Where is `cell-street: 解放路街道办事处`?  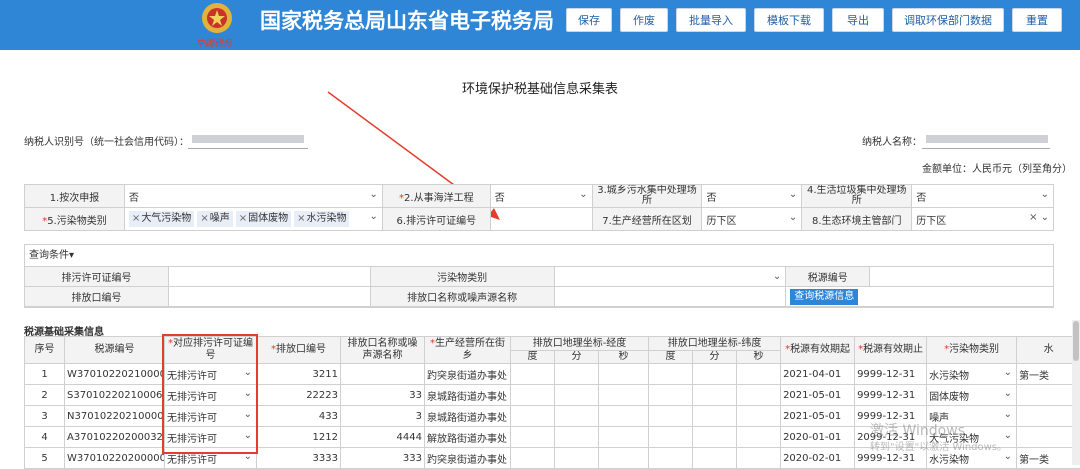
cell-street: 解放路街道办事处 is located at coordinates (468, 437).